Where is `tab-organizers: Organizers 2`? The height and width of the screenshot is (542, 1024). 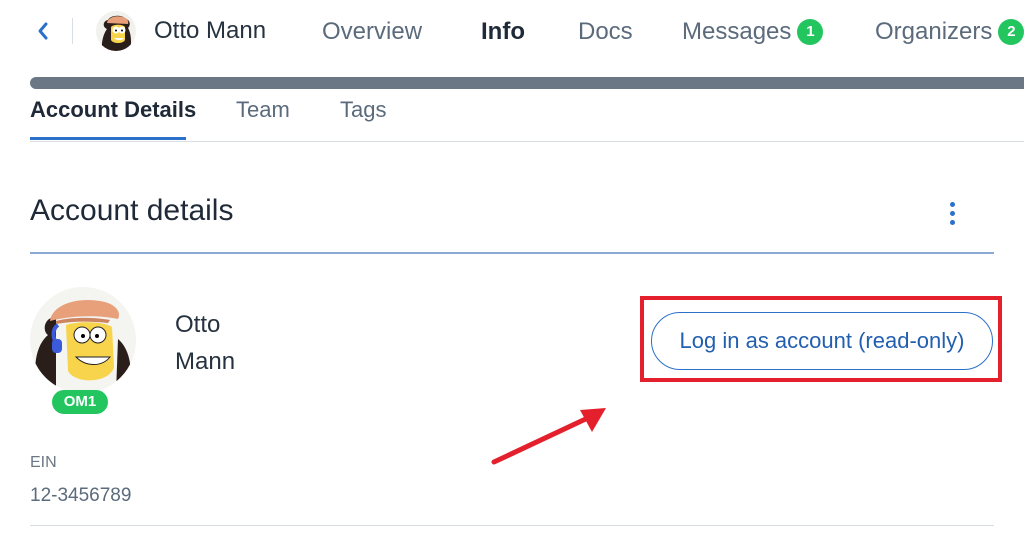 tab-organizers: Organizers 2 is located at coordinates (949, 32).